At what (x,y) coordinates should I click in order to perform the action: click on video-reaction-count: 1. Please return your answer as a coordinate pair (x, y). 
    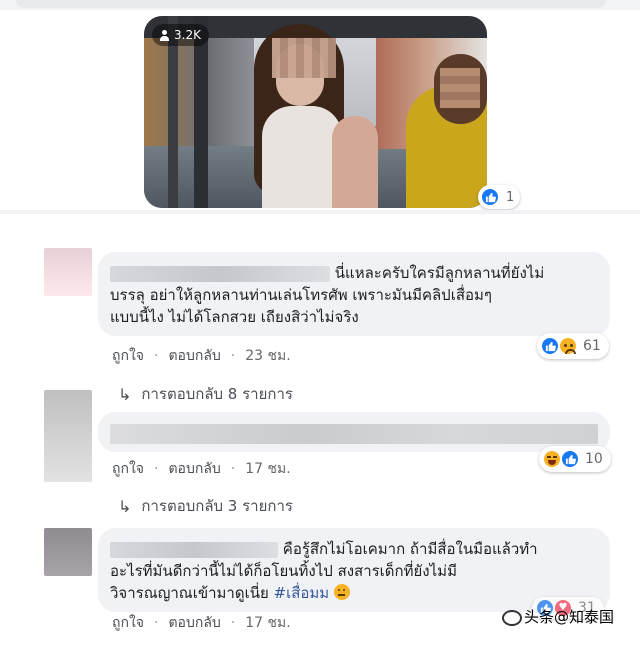
    Looking at the image, I should click on (510, 197).